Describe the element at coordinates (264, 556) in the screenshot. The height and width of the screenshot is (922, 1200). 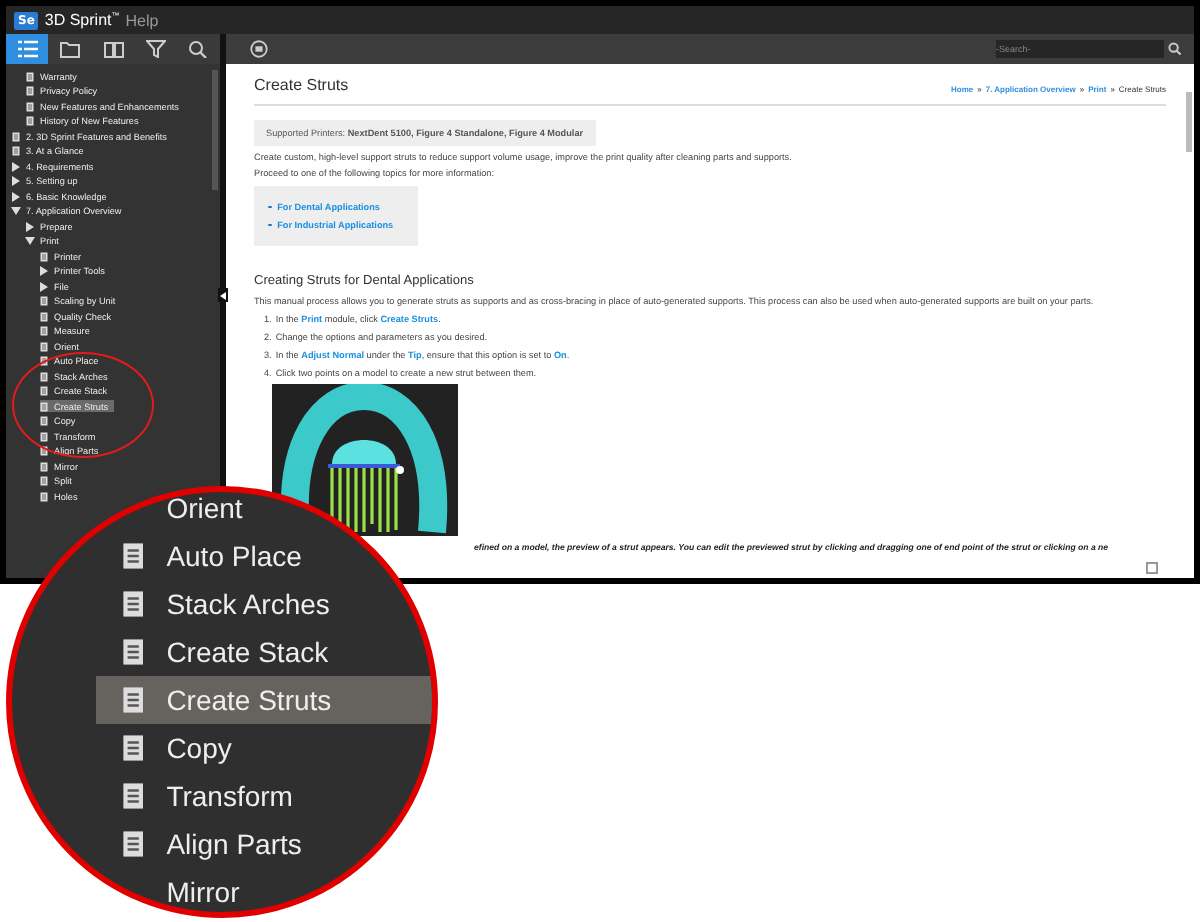
I see `tree-item: Auto Place` at that location.